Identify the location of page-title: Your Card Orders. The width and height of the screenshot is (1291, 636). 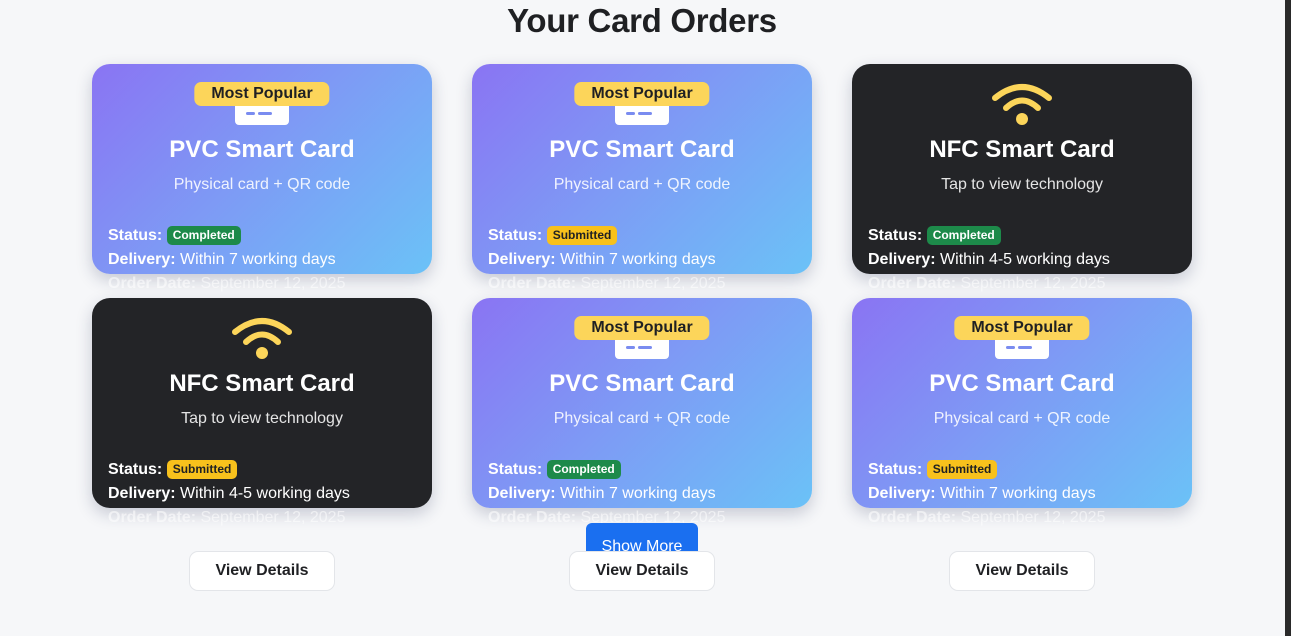
(642, 20).